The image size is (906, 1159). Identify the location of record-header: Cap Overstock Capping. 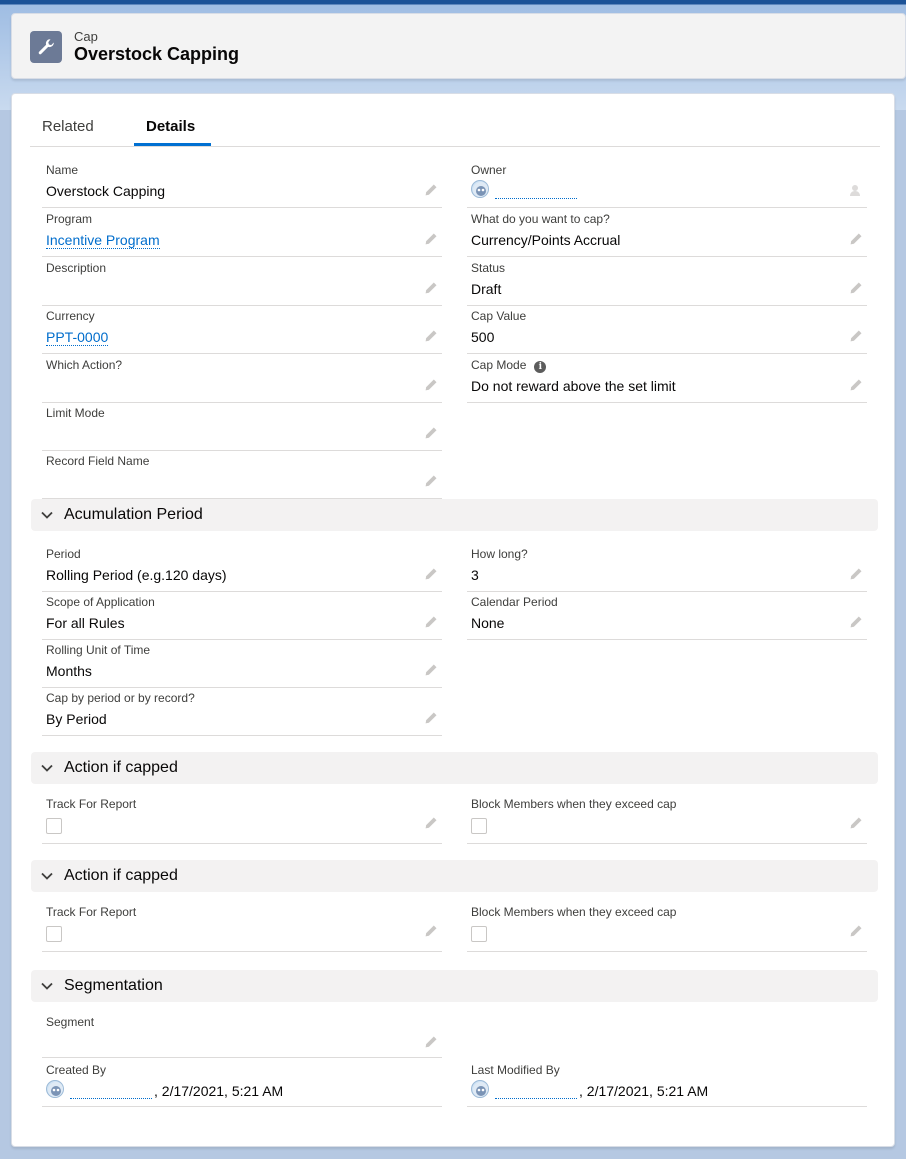
(458, 46).